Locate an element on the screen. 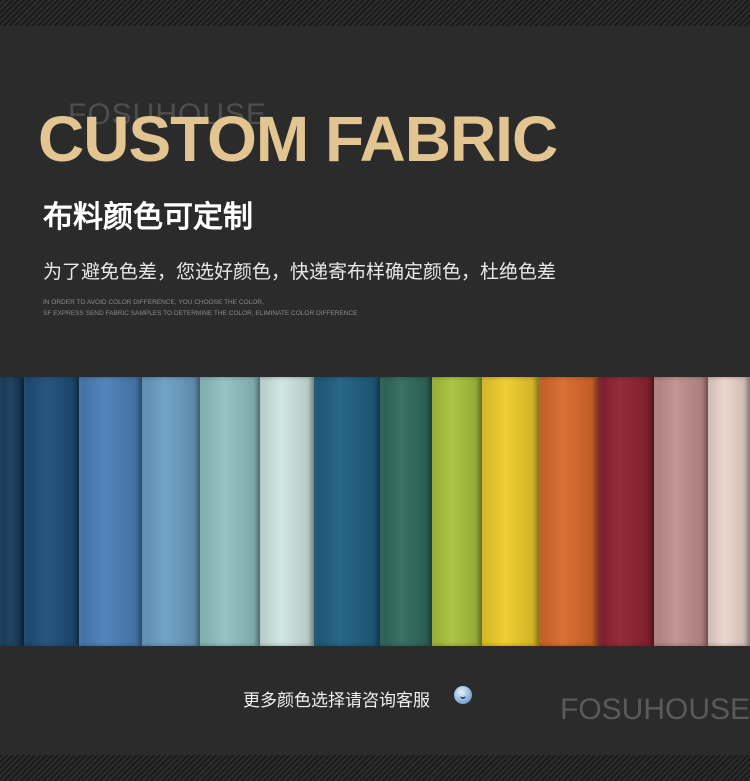 The width and height of the screenshot is (750, 781). smile-emoji-icon is located at coordinates (463, 695).